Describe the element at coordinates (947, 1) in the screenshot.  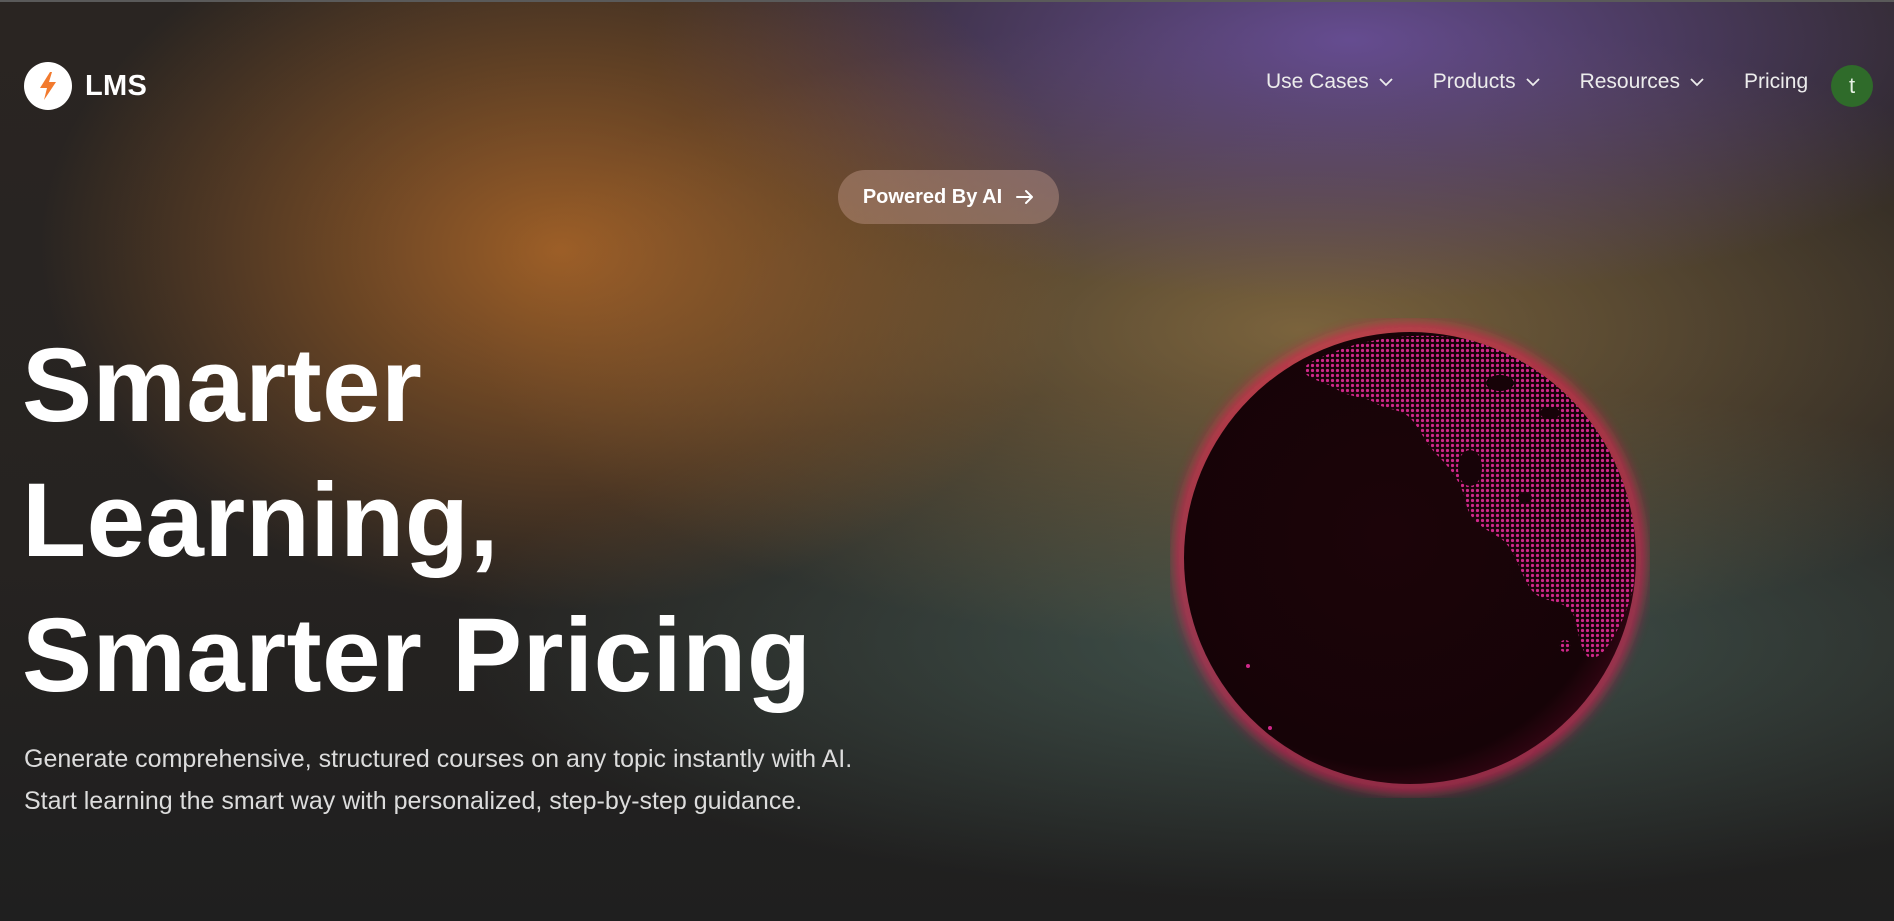
I see `top-border` at that location.